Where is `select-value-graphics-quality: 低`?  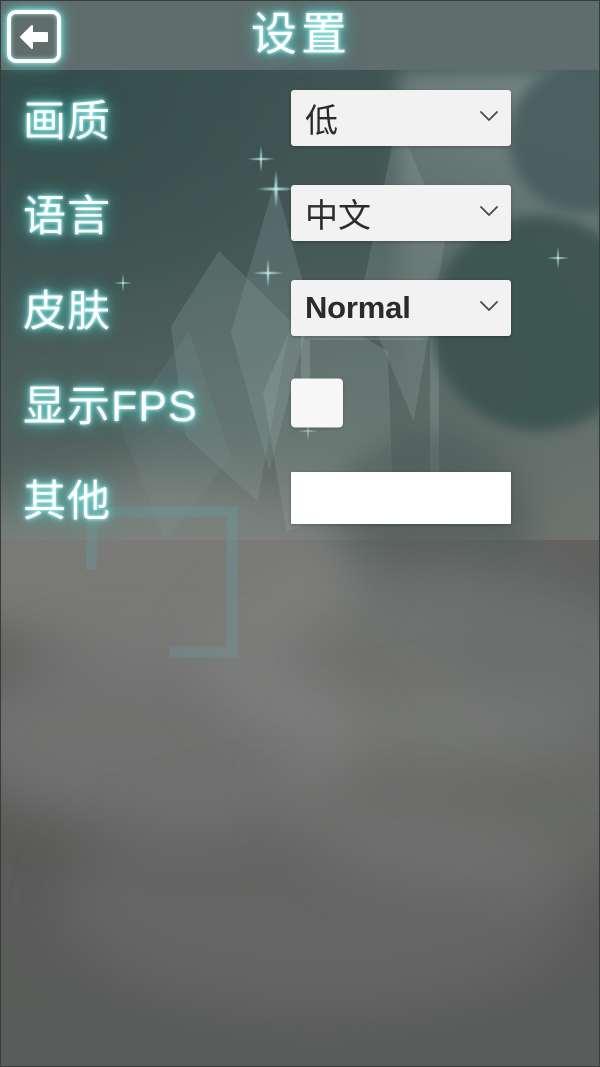
select-value-graphics-quality: 低 is located at coordinates (321, 120).